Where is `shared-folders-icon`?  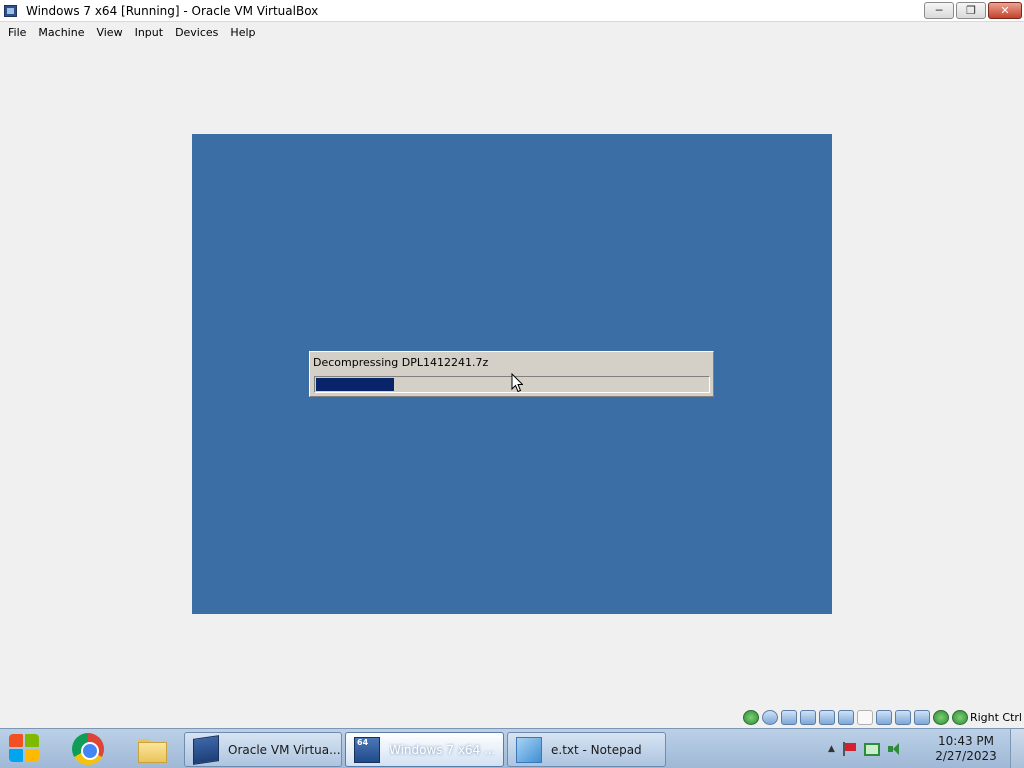
shared-folders-icon is located at coordinates (846, 717).